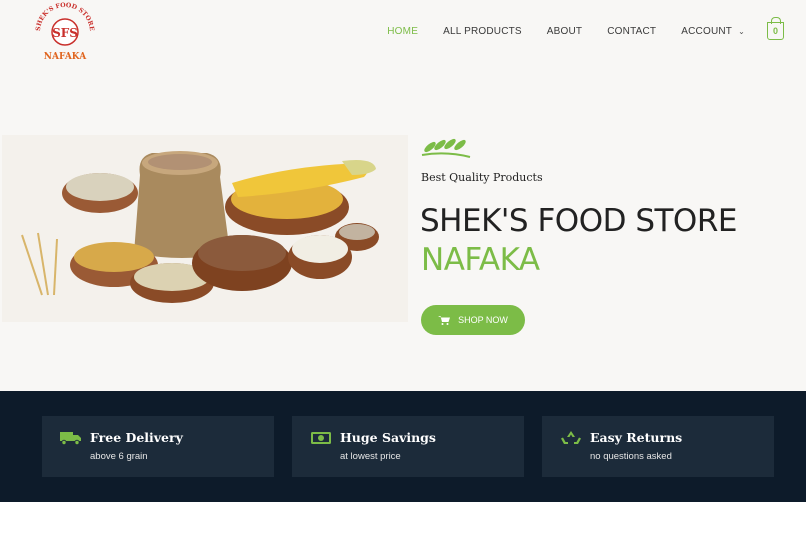 The image size is (806, 536). I want to click on hero-title-line1: SHEK'S FOOD STORE, so click(578, 221).